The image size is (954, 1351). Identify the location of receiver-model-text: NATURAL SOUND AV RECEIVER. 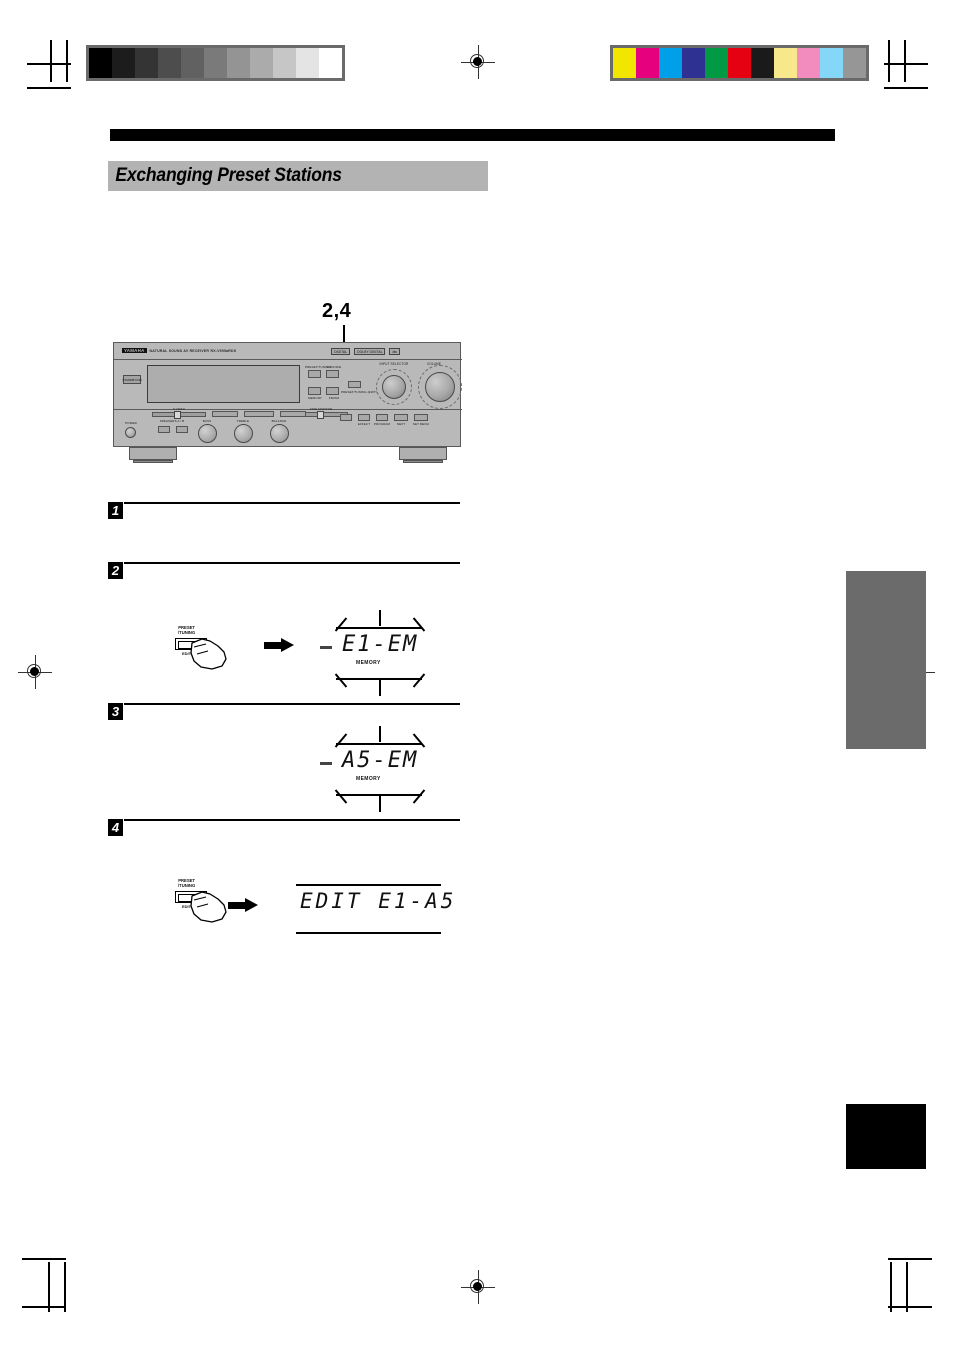
(179, 351).